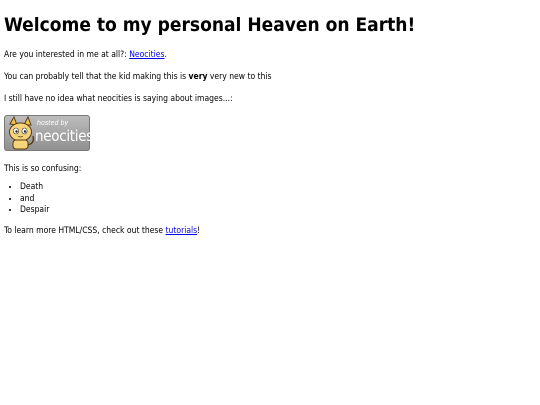 This screenshot has height=405, width=540. I want to click on page-title: Welcome to my personal Heaven on Earth!, so click(210, 25).